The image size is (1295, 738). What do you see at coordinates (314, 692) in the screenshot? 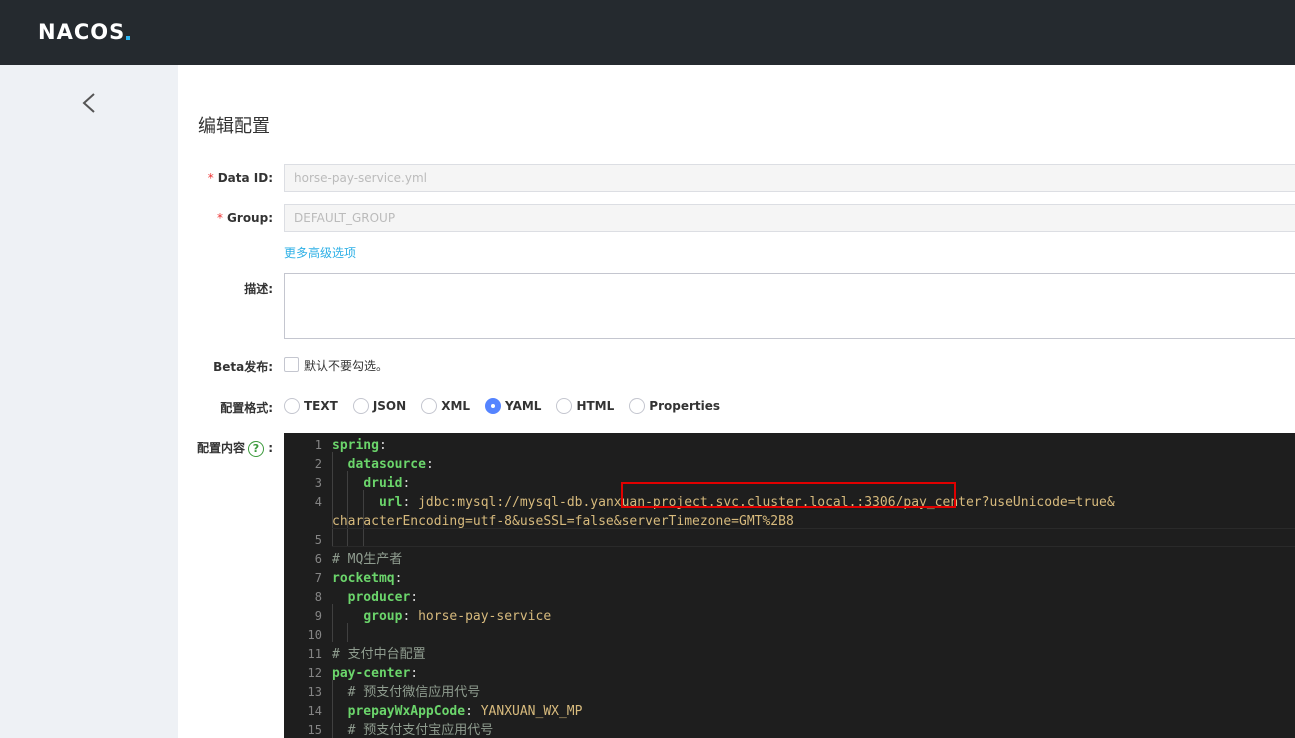
I see `line-number: 13` at bounding box center [314, 692].